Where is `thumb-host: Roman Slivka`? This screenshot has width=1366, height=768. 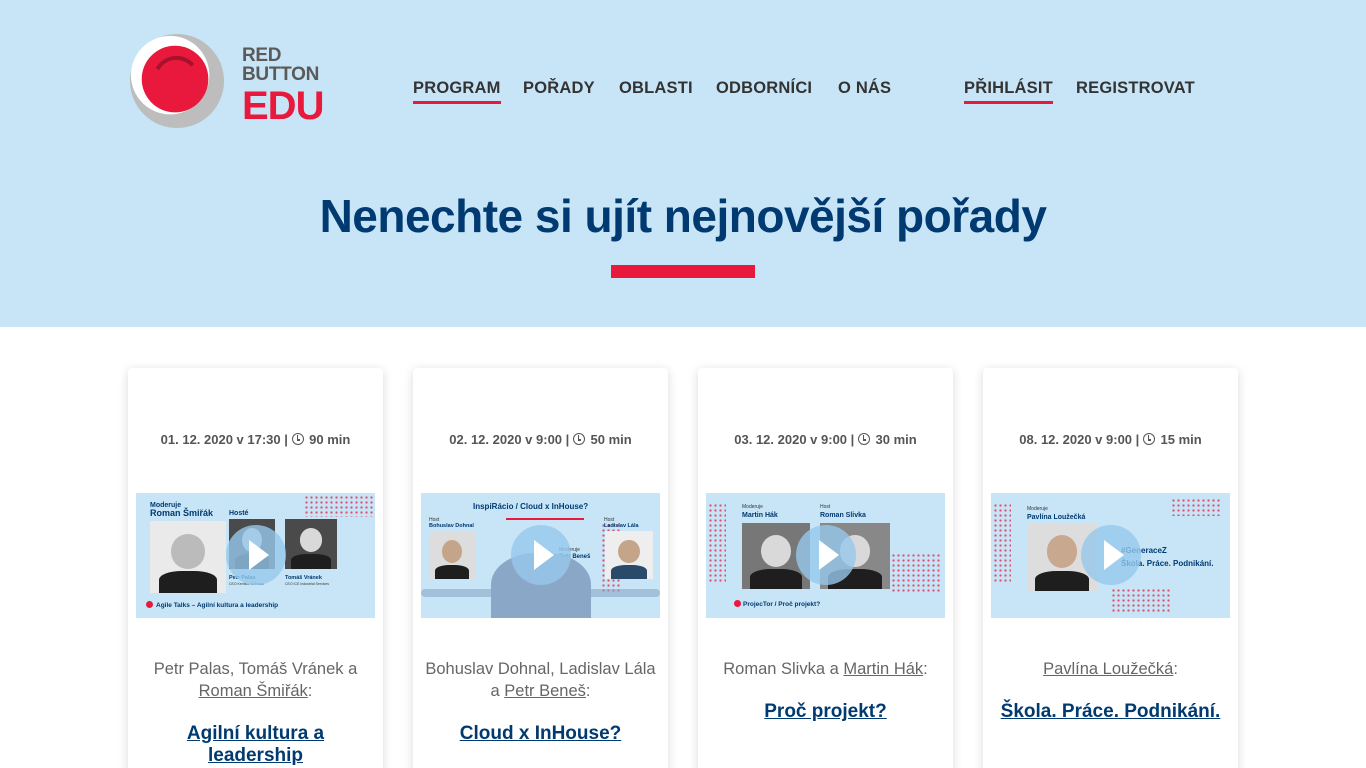 thumb-host: Roman Slivka is located at coordinates (843, 515).